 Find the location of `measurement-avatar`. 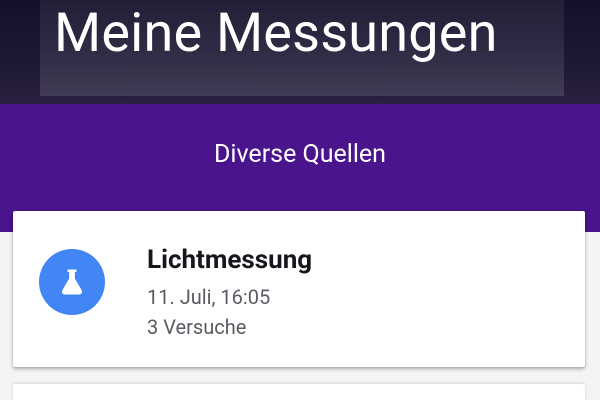

measurement-avatar is located at coordinates (72, 282).